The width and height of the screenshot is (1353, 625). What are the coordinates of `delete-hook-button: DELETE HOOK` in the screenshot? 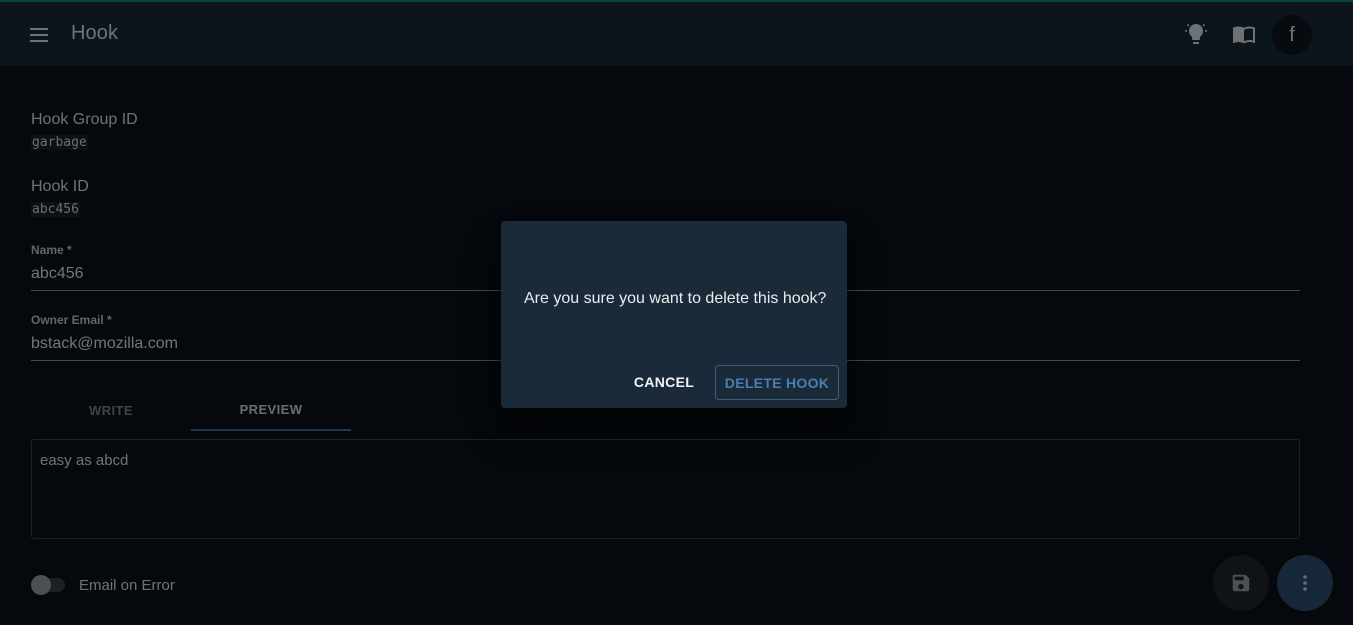 It's located at (777, 382).